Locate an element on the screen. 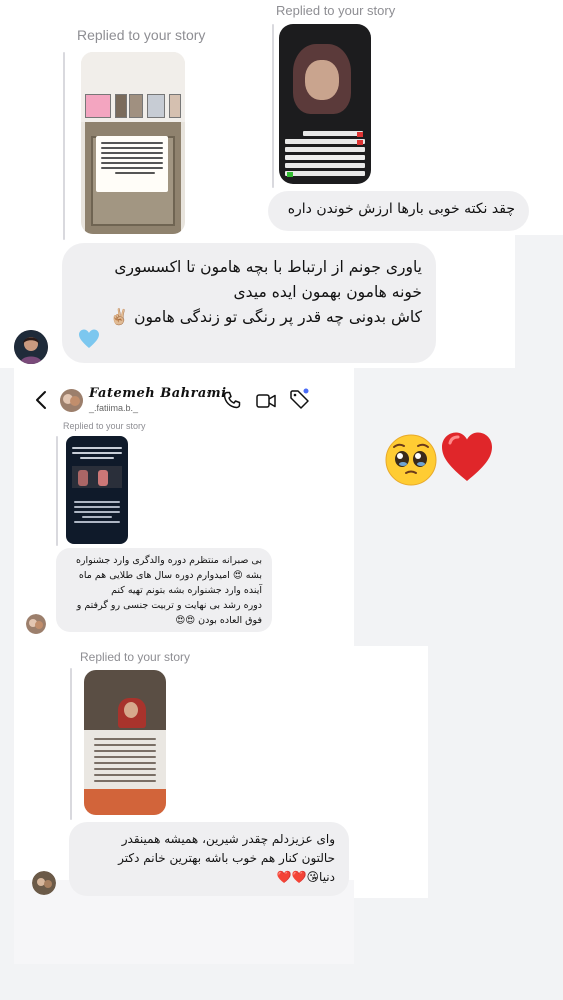 This screenshot has height=1000, width=563. message-text: حالتون کنار هم خوب باشه بهترین خانم دکتر is located at coordinates (226, 858).